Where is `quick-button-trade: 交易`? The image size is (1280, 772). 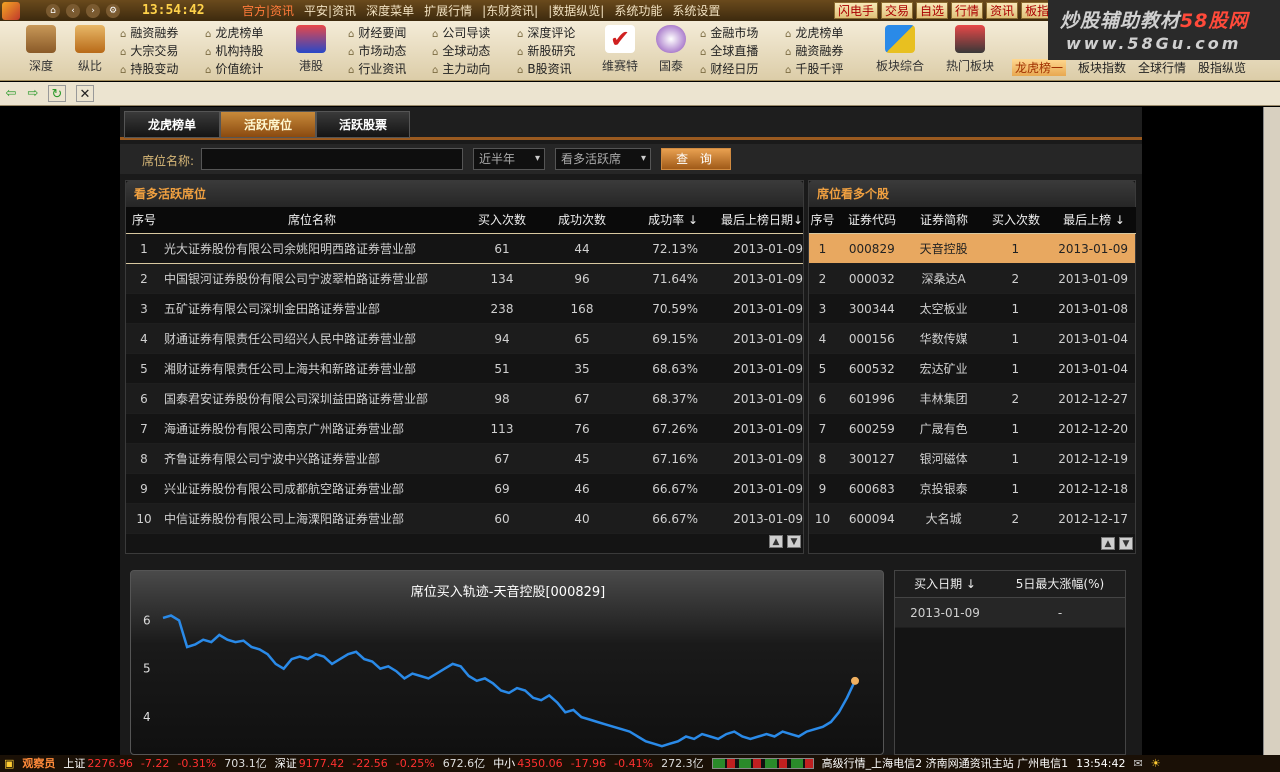 quick-button-trade: 交易 is located at coordinates (897, 10).